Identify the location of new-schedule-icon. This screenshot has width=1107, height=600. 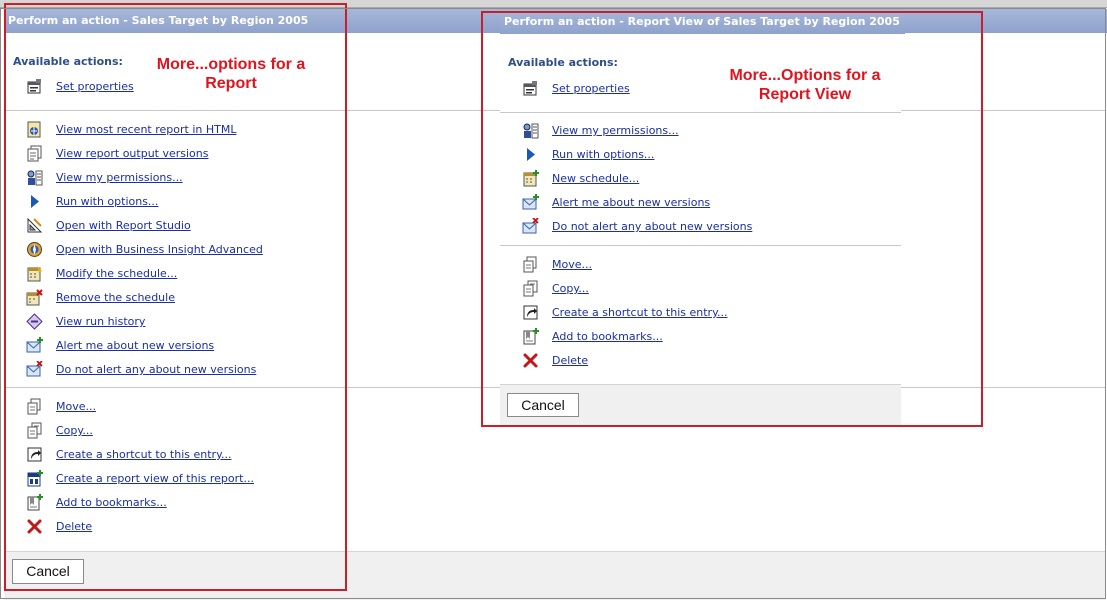
(531, 178).